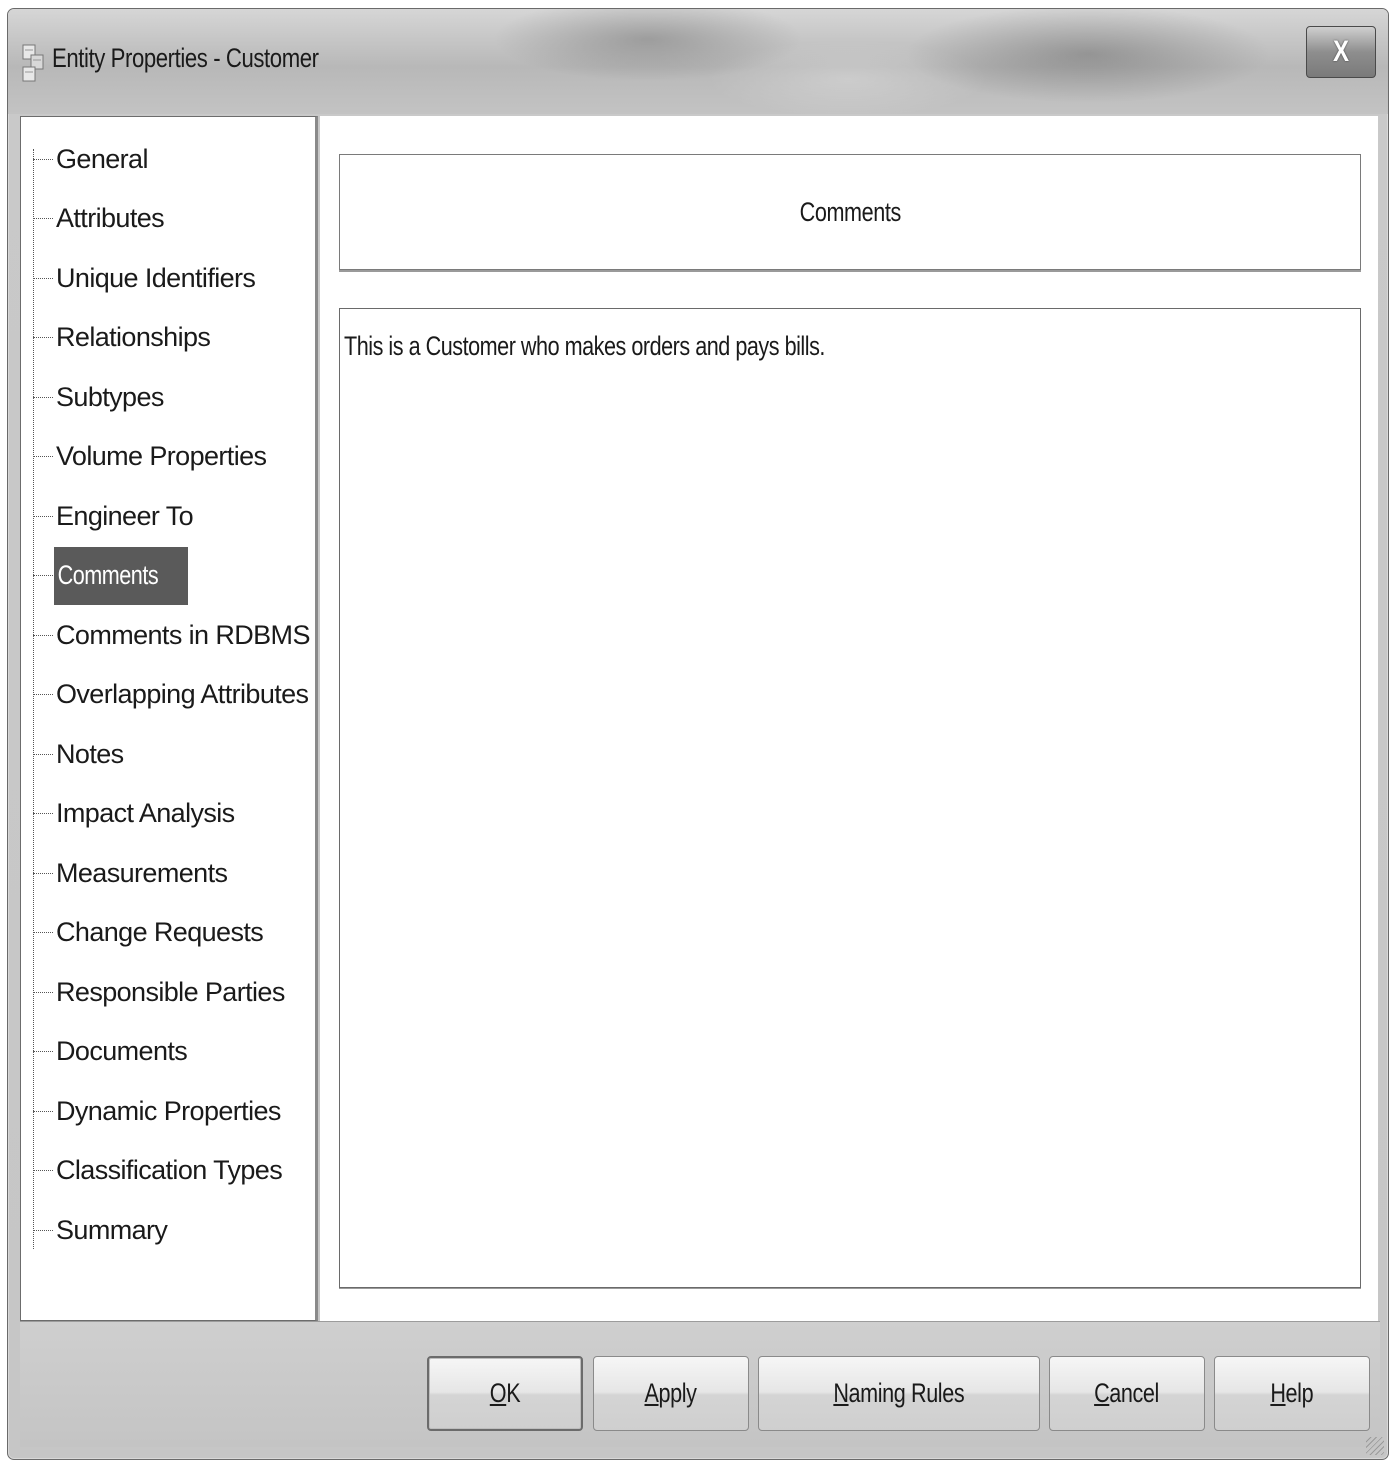  I want to click on title-bar: Entity Properties - Customer X, so click(698, 61).